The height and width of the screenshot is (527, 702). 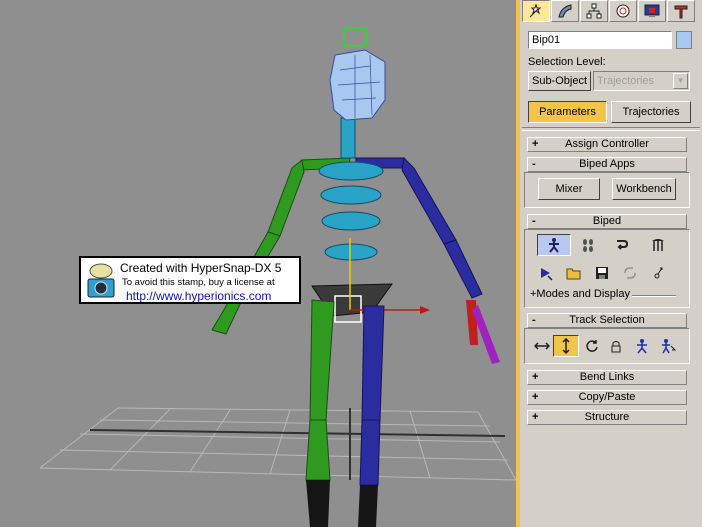 I want to click on rollout-copy-paste: + Copy/Paste, so click(x=607, y=397).